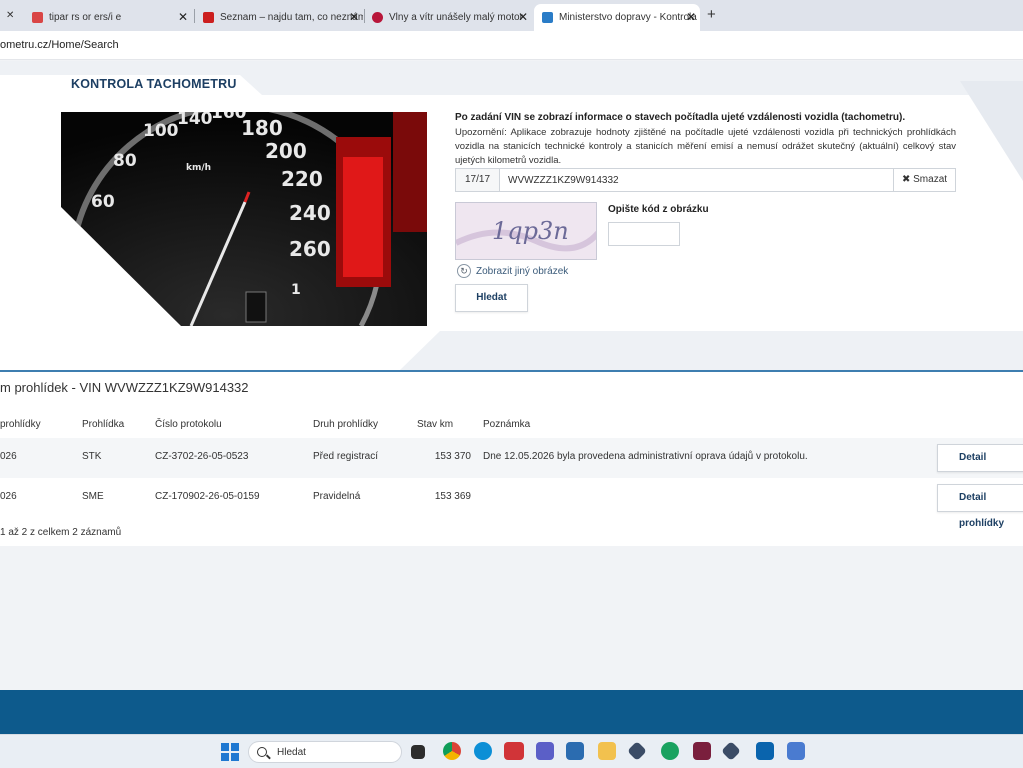 The width and height of the screenshot is (1023, 768). What do you see at coordinates (530, 231) in the screenshot?
I see `captcha-text: 1qp3n` at bounding box center [530, 231].